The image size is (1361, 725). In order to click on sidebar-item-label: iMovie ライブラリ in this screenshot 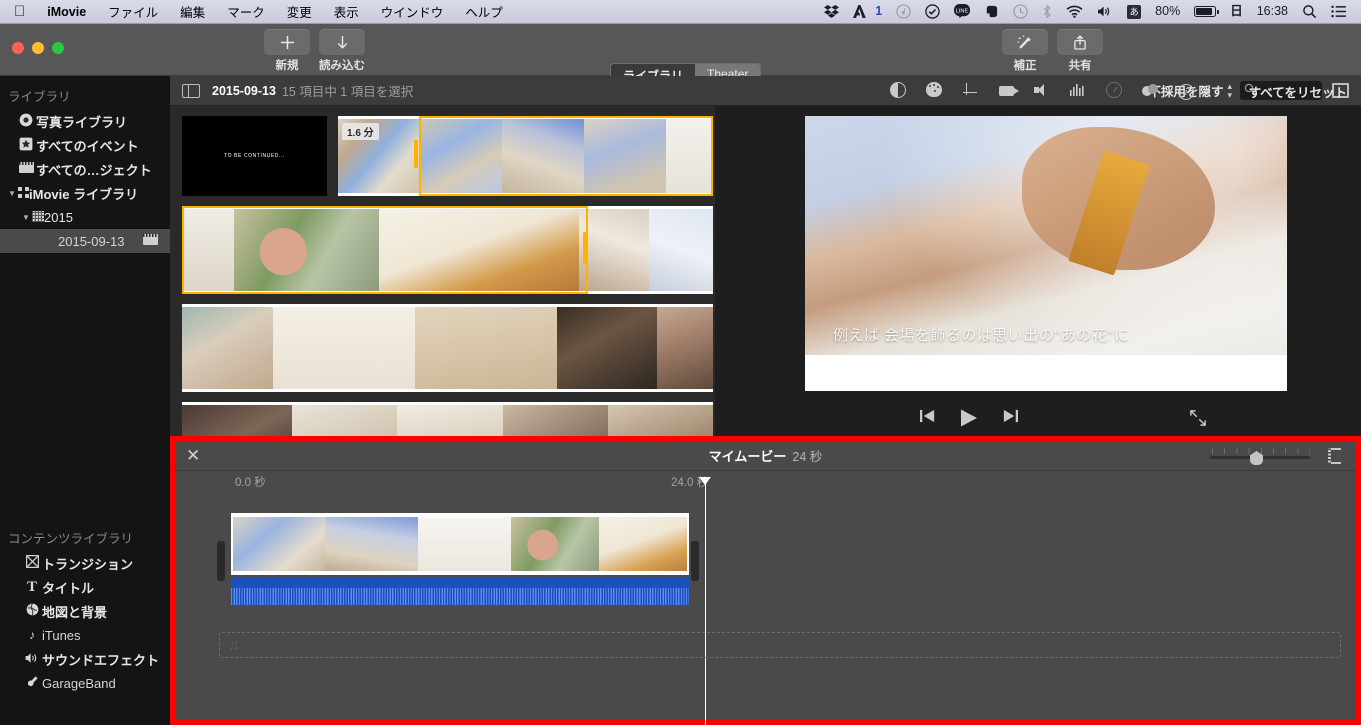, I will do `click(84, 194)`.